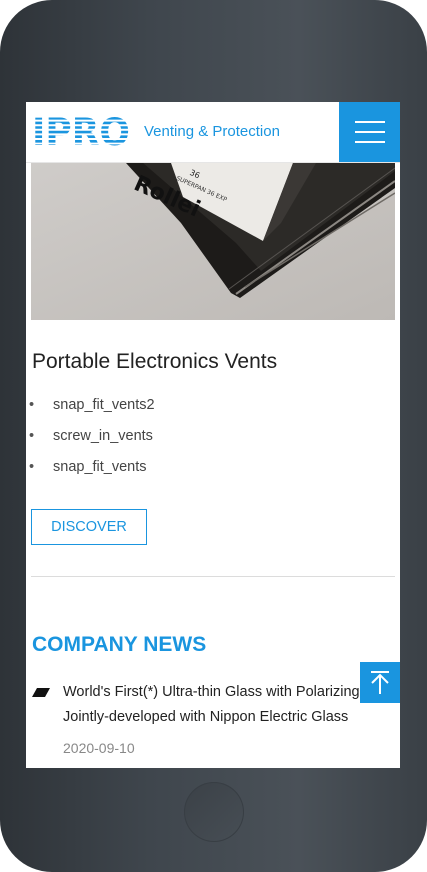 The height and width of the screenshot is (872, 427). I want to click on parallelogram-icon, so click(41, 692).